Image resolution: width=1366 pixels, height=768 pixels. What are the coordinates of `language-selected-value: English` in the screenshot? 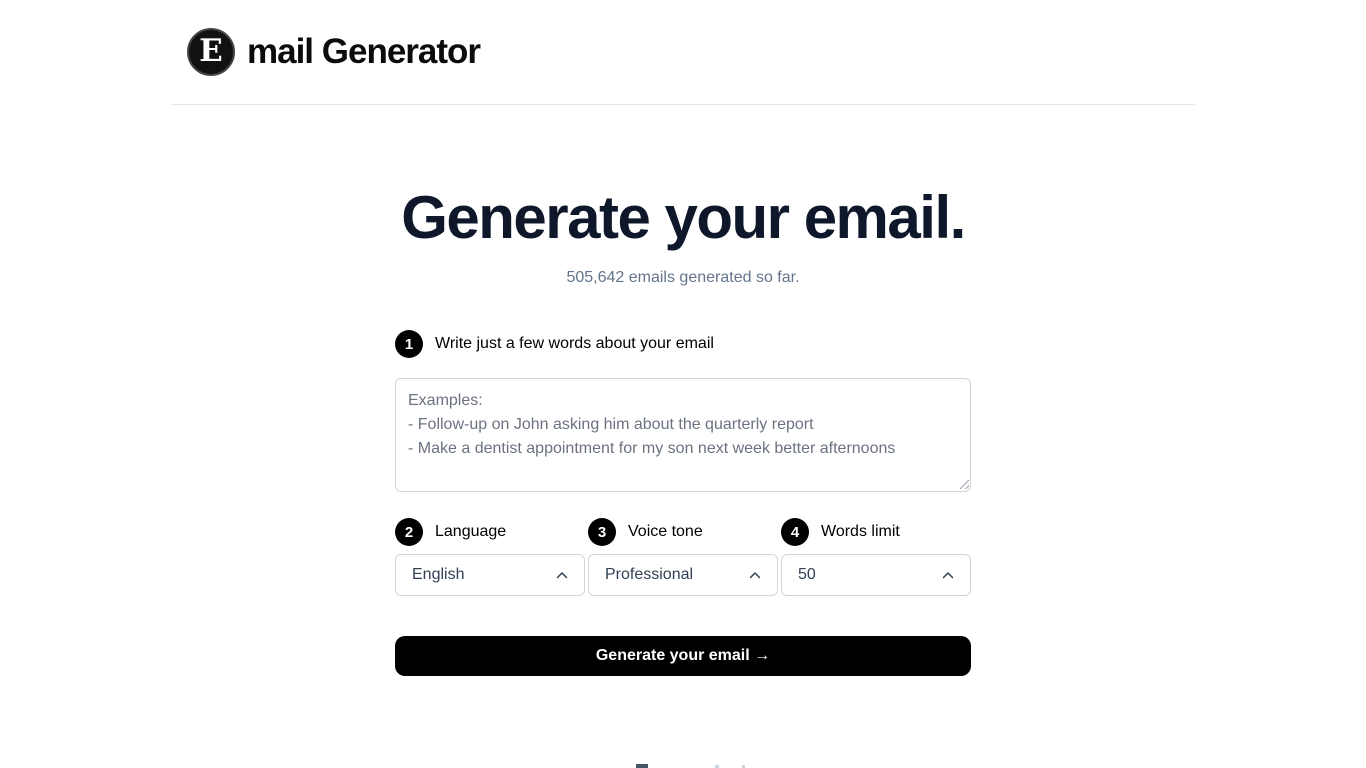 It's located at (438, 574).